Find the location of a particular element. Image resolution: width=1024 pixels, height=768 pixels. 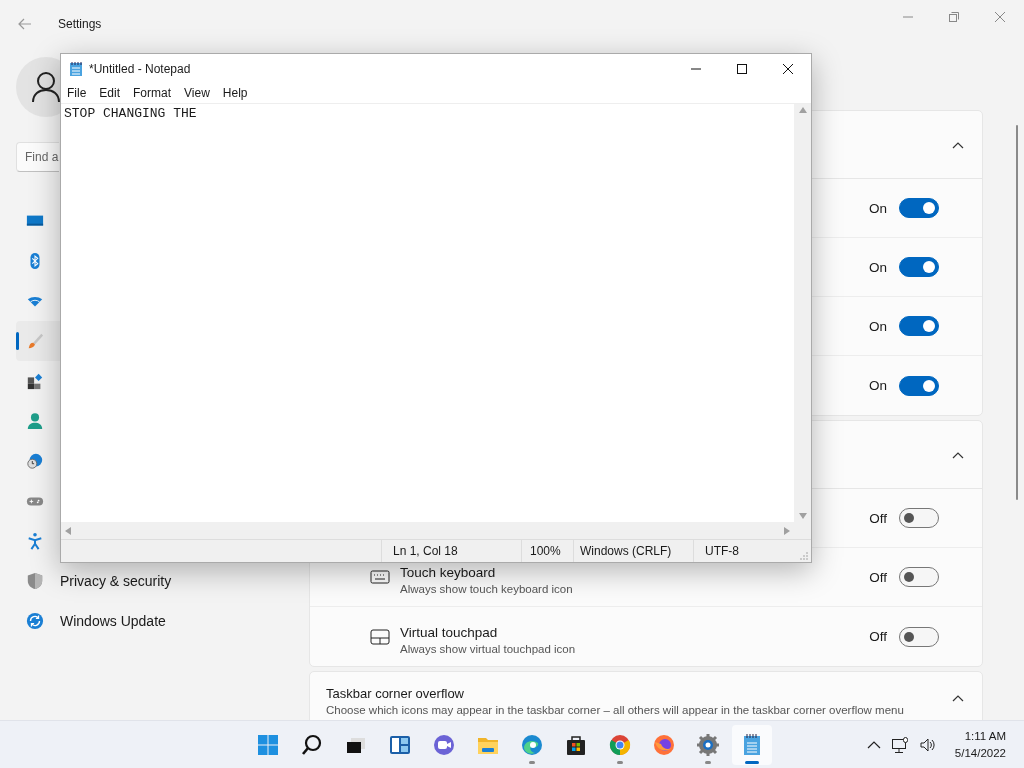

scroll-right-icon is located at coordinates (787, 530).